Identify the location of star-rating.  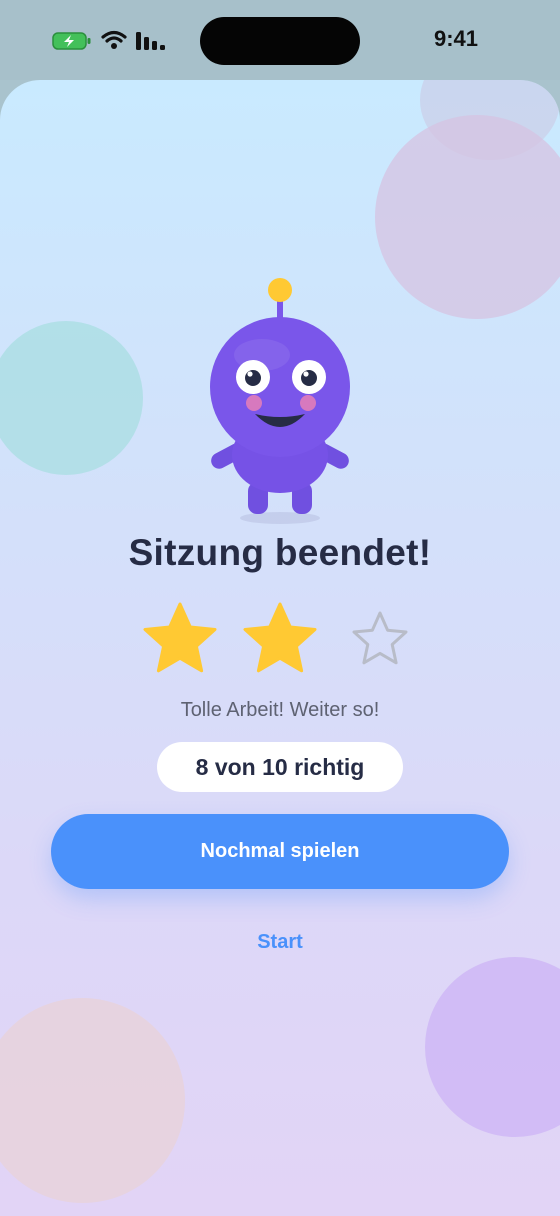
(280, 639).